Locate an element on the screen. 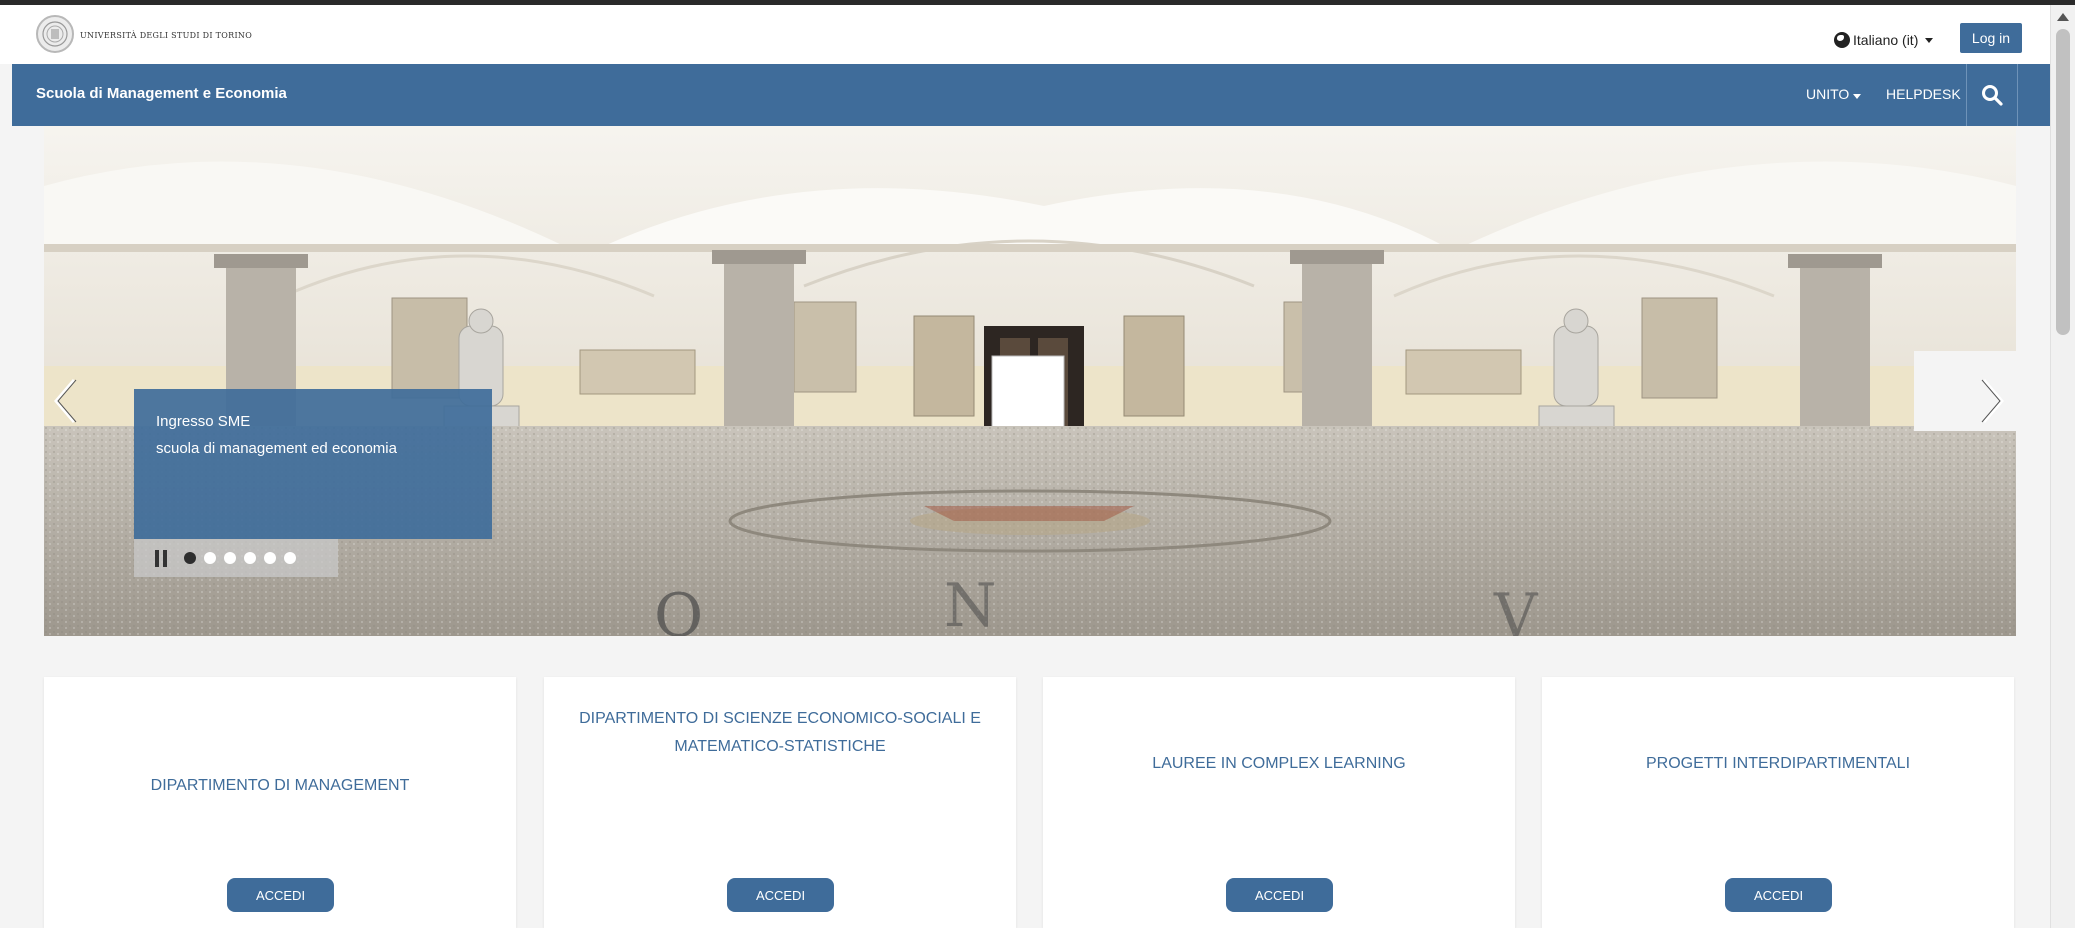  scroll-up-arrow-icon is located at coordinates (2063, 17).